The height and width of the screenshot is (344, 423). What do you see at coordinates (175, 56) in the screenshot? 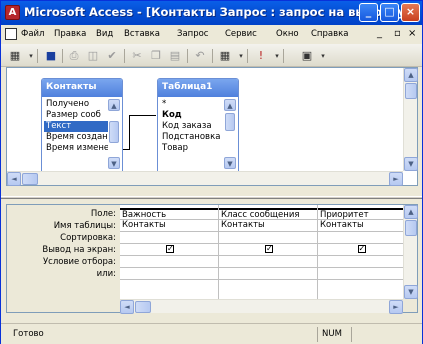
I see `paste-icon: ▤` at bounding box center [175, 56].